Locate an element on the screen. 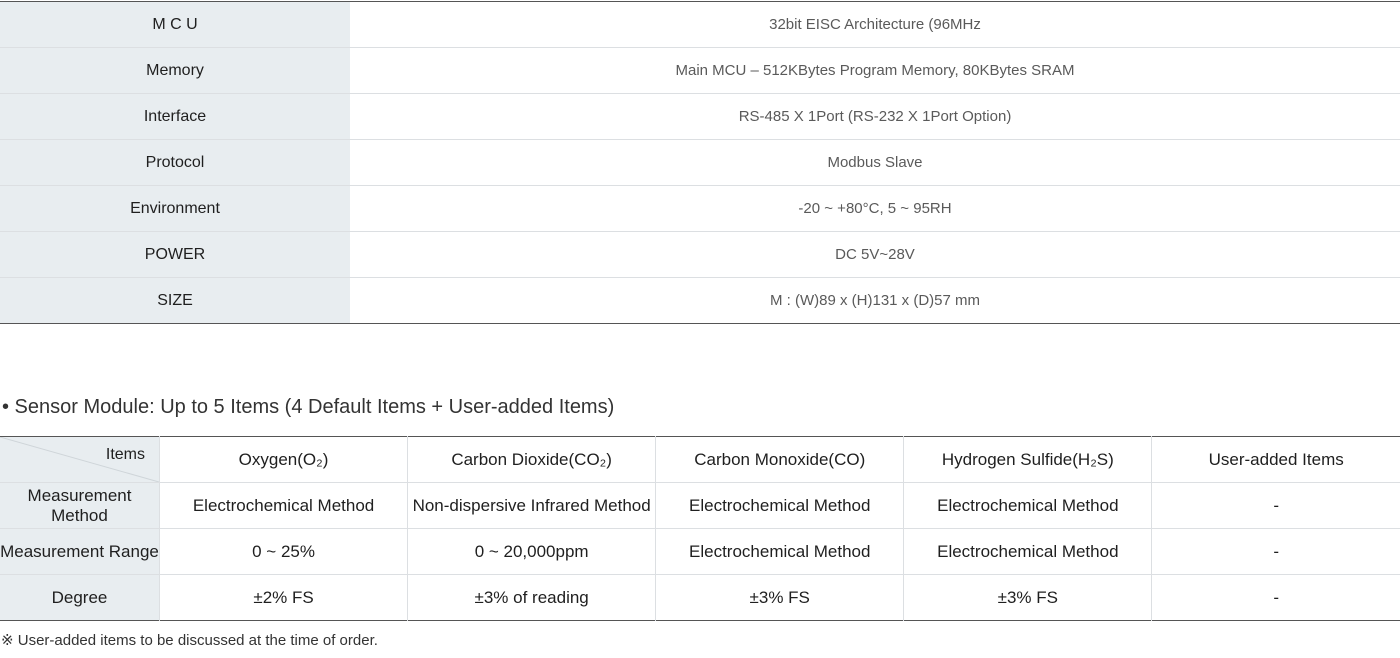 The image size is (1400, 658). spec-value-interface: RS-485 X 1Port (RS-232 X 1Port Option) is located at coordinates (875, 116).